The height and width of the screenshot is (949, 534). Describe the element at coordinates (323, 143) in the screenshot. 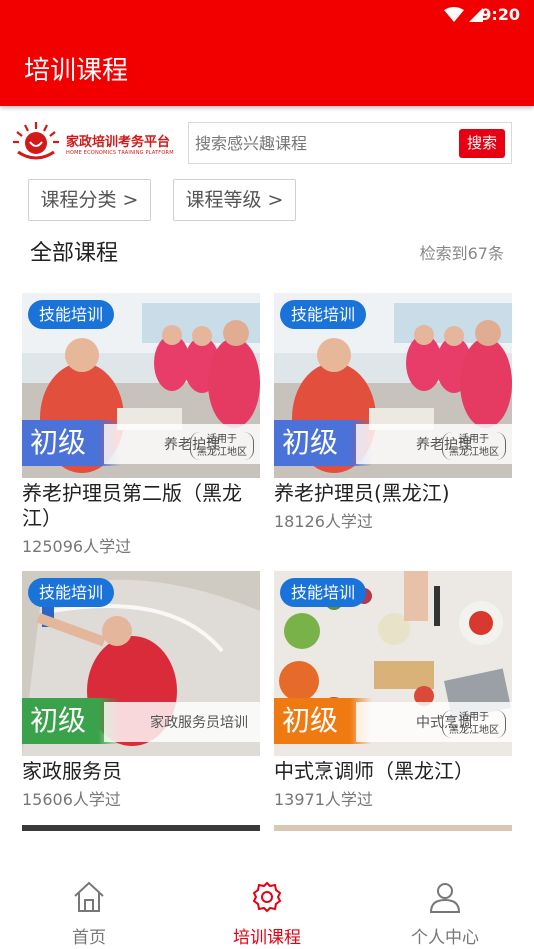

I see `search-input` at that location.